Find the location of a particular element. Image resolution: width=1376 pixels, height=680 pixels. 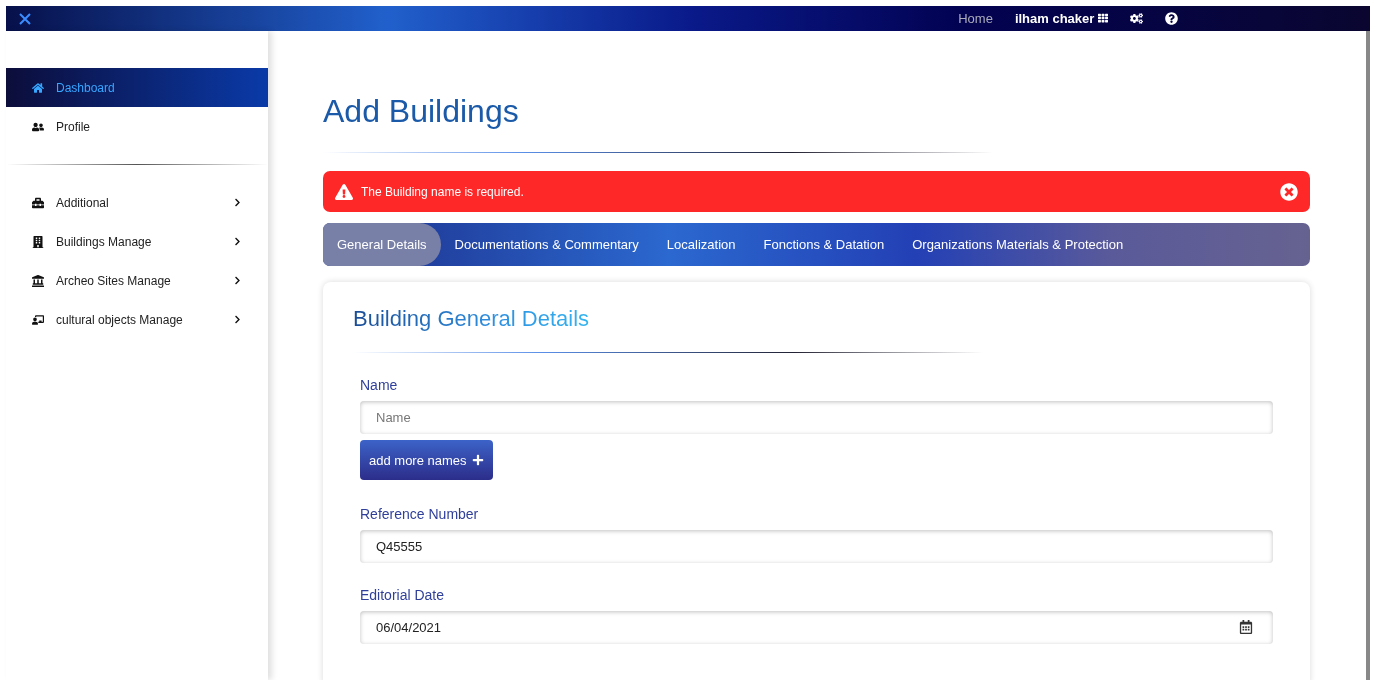

sidebar-item: Additional is located at coordinates (137, 202).